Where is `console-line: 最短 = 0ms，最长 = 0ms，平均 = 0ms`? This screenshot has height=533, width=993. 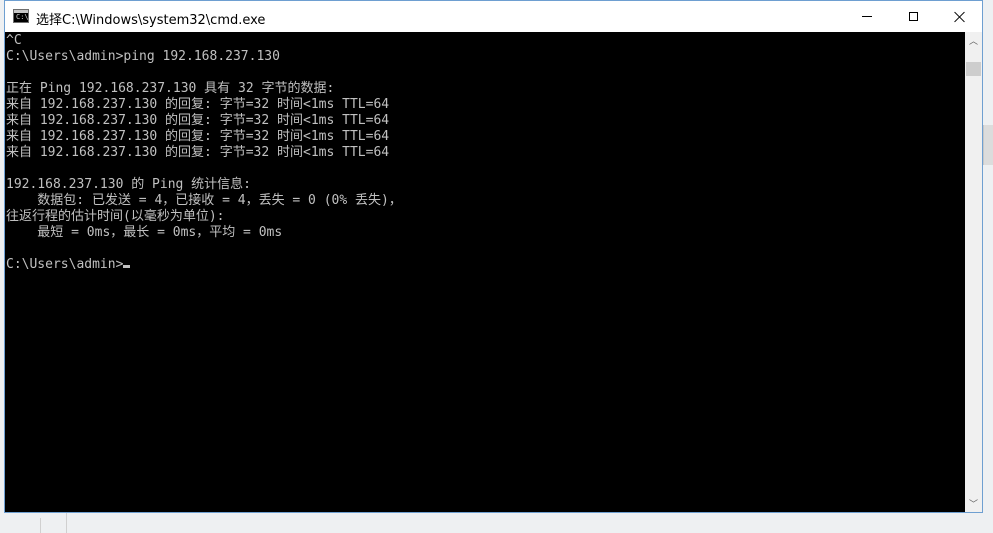
console-line: 最短 = 0ms，最长 = 0ms，平均 = 0ms is located at coordinates (144, 232).